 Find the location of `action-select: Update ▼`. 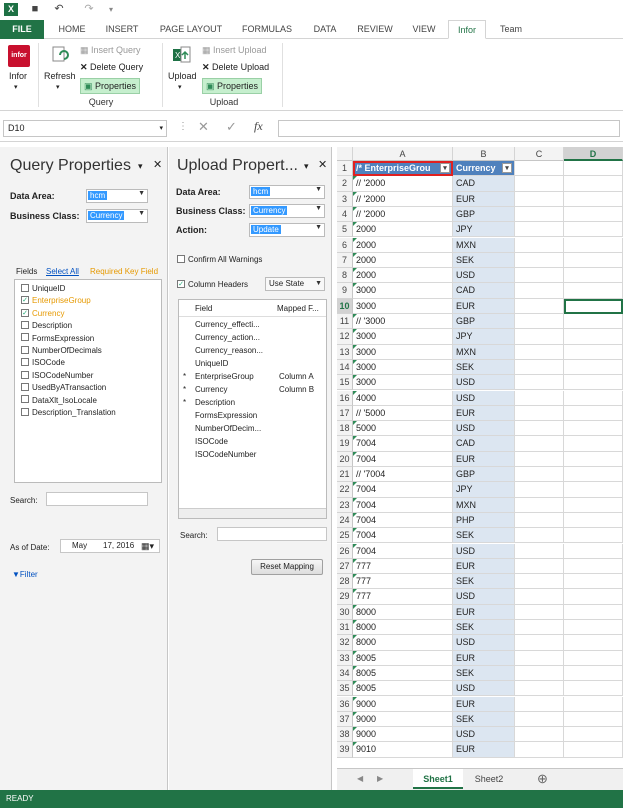

action-select: Update ▼ is located at coordinates (287, 230).